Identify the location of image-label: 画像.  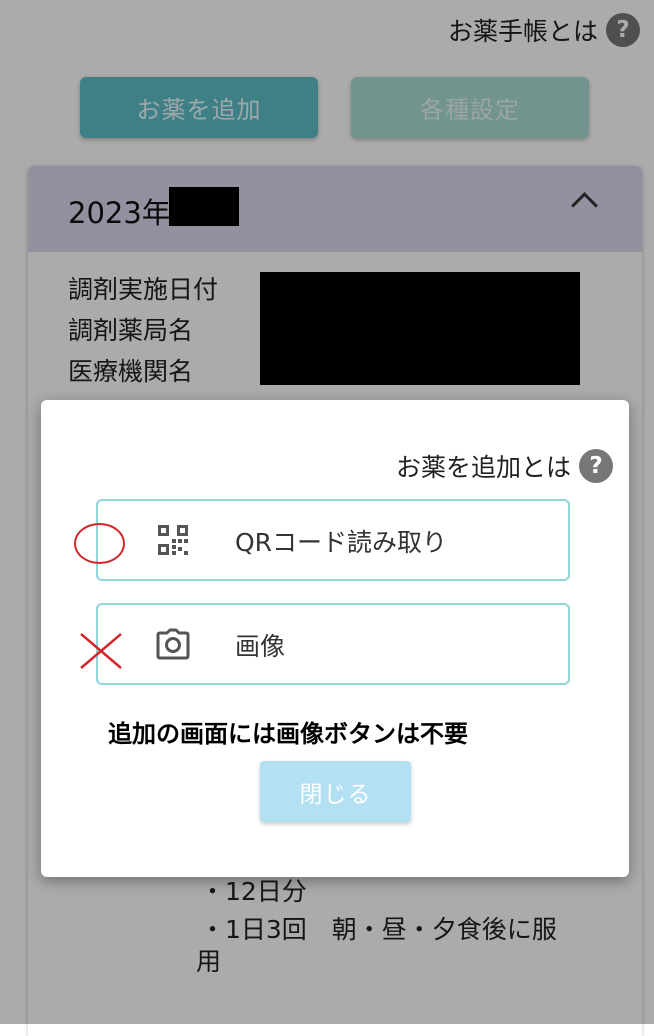
(260, 646).